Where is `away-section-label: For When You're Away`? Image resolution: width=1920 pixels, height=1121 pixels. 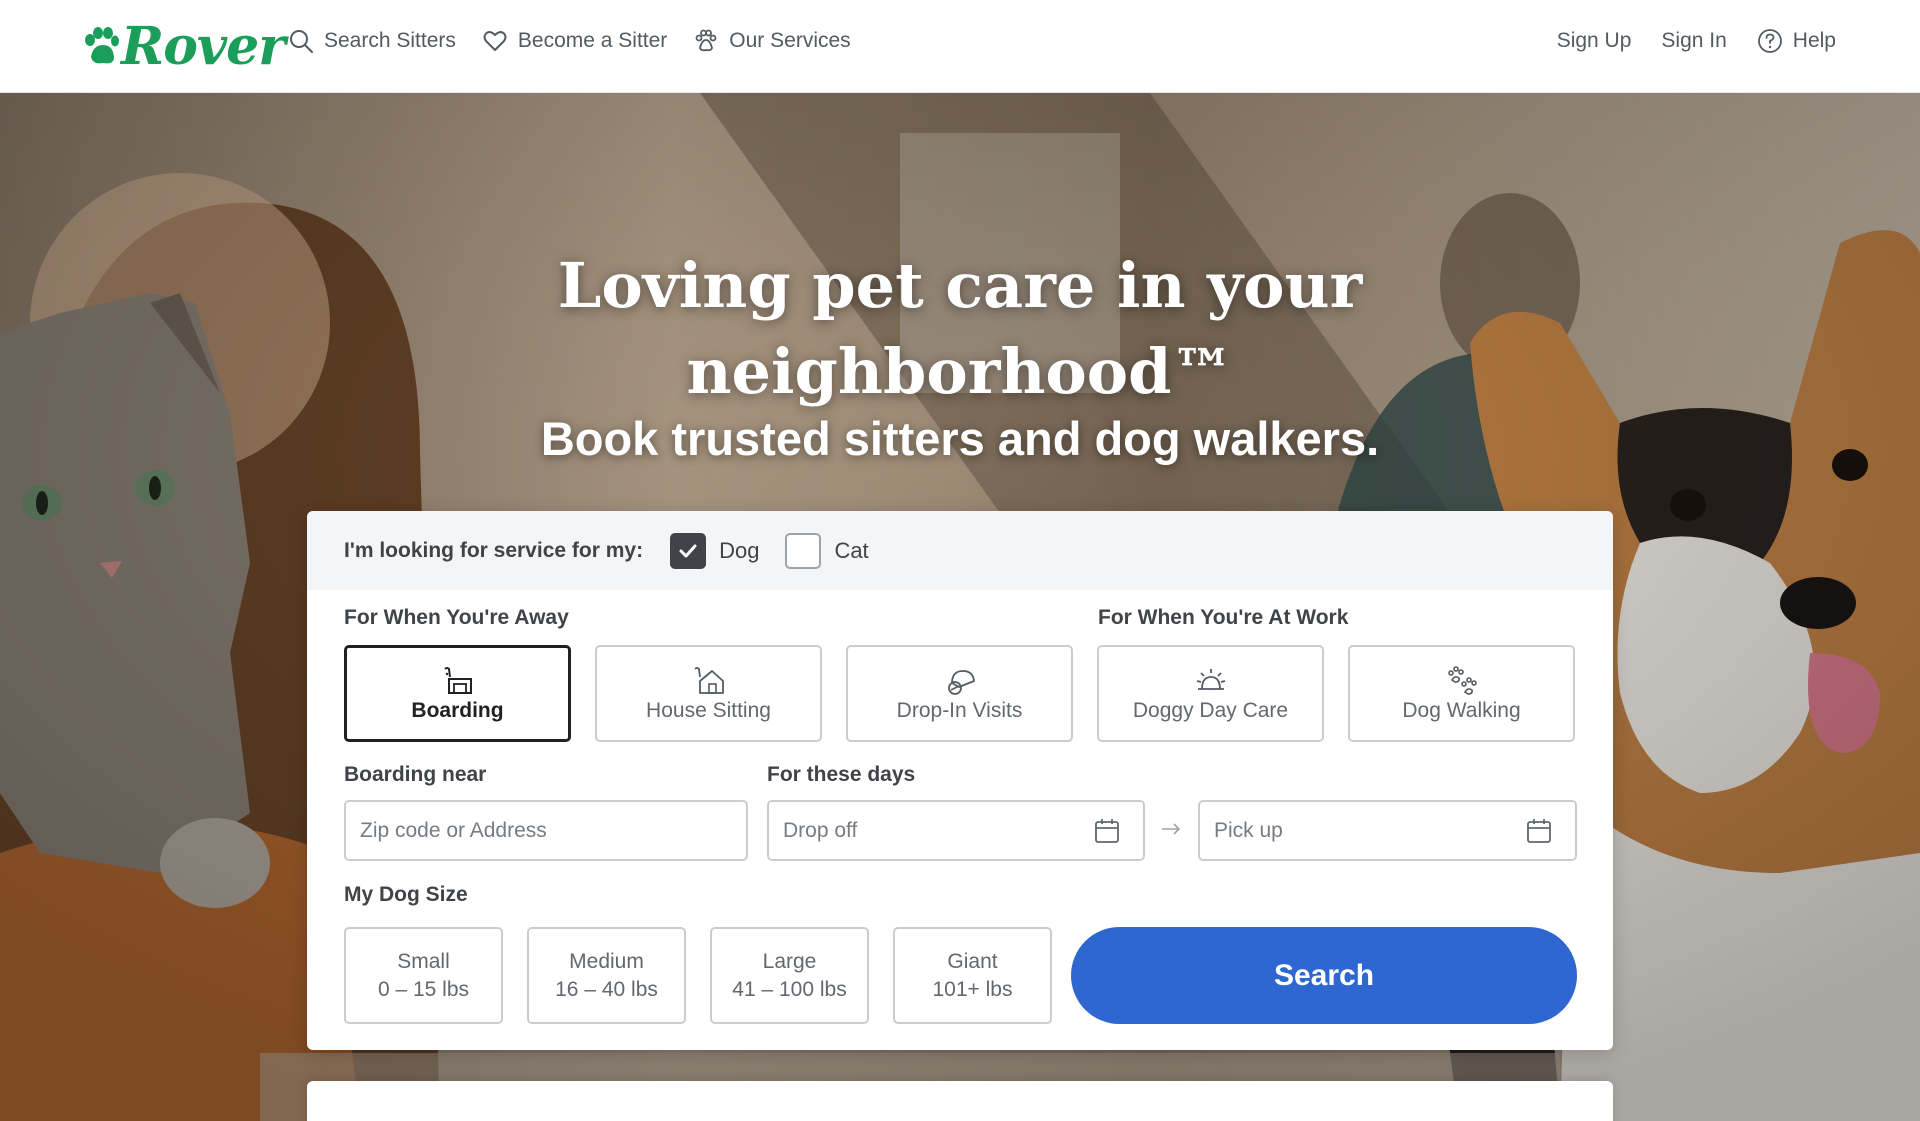
away-section-label: For When You're Away is located at coordinates (456, 617).